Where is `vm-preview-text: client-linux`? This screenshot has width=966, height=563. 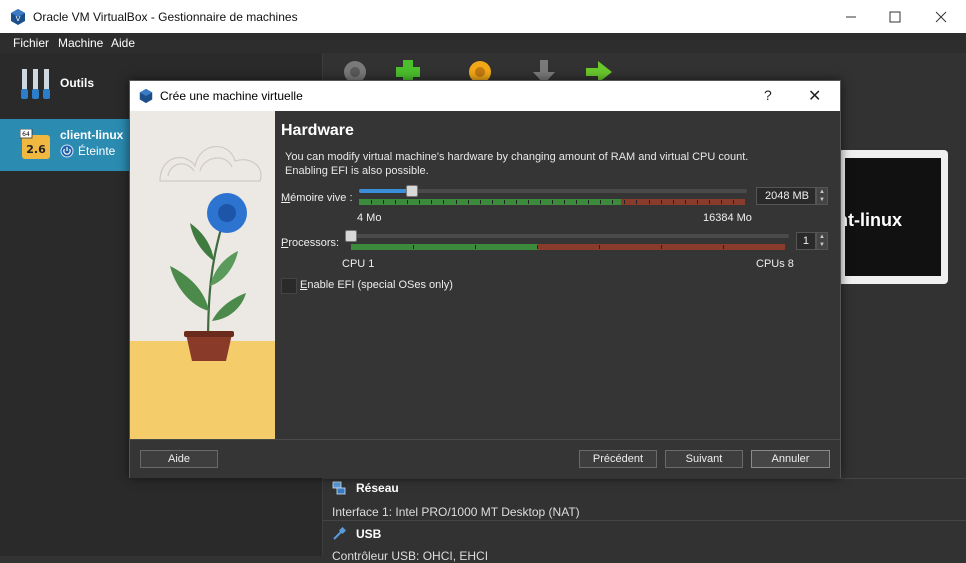 vm-preview-text: client-linux is located at coordinates (874, 220).